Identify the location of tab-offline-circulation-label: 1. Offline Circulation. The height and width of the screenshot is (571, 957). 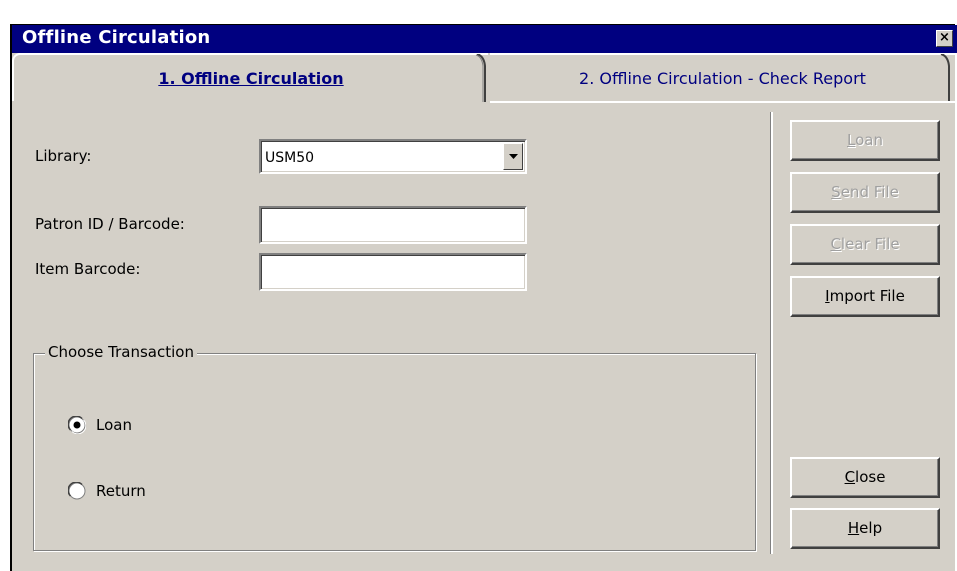
(251, 78).